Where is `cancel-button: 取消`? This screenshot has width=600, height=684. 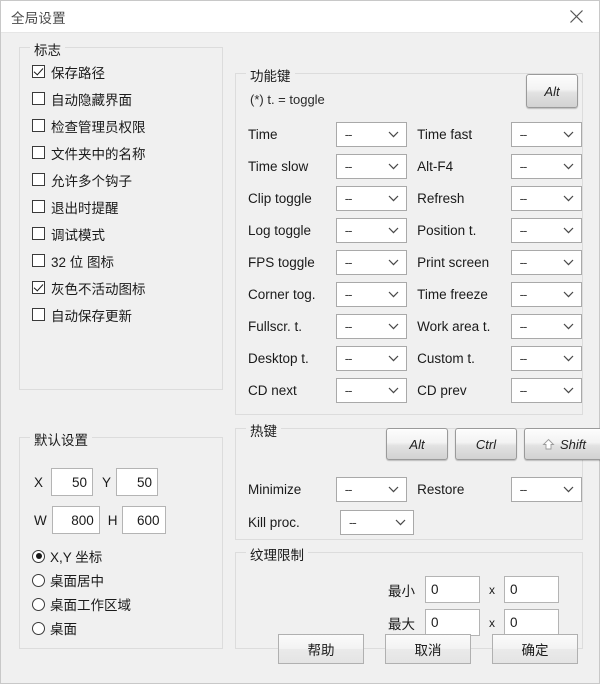 cancel-button: 取消 is located at coordinates (428, 649).